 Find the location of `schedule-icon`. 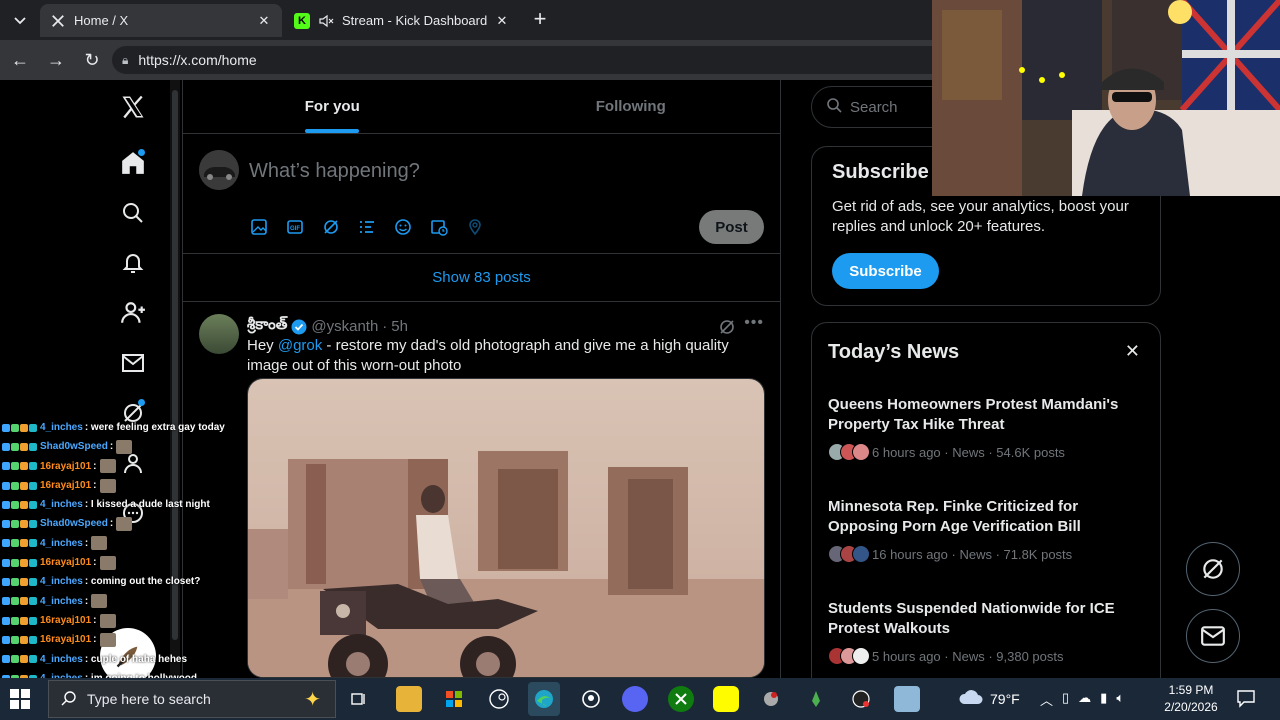

schedule-icon is located at coordinates (439, 227).